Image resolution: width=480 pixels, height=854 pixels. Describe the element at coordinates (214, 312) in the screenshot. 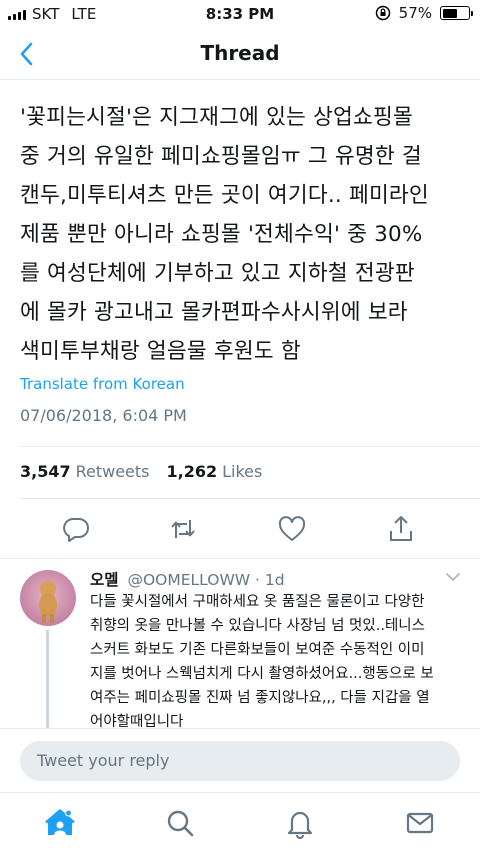

I see `tweet-line: 에 몰카 광고내고 몰카편파수사시위에 보라` at that location.